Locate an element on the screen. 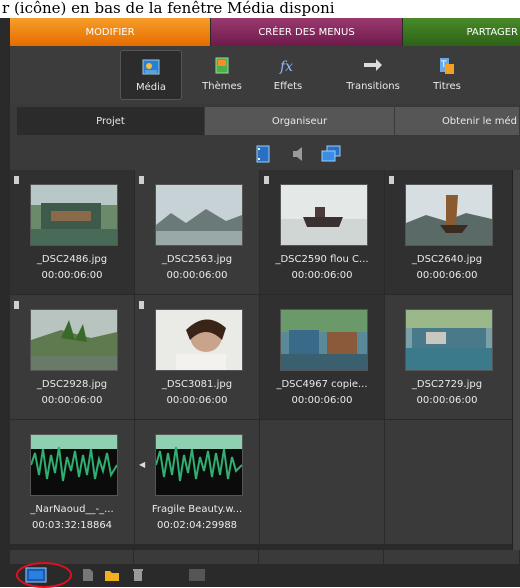  subtab-organiseur: Organiseur is located at coordinates (300, 121).